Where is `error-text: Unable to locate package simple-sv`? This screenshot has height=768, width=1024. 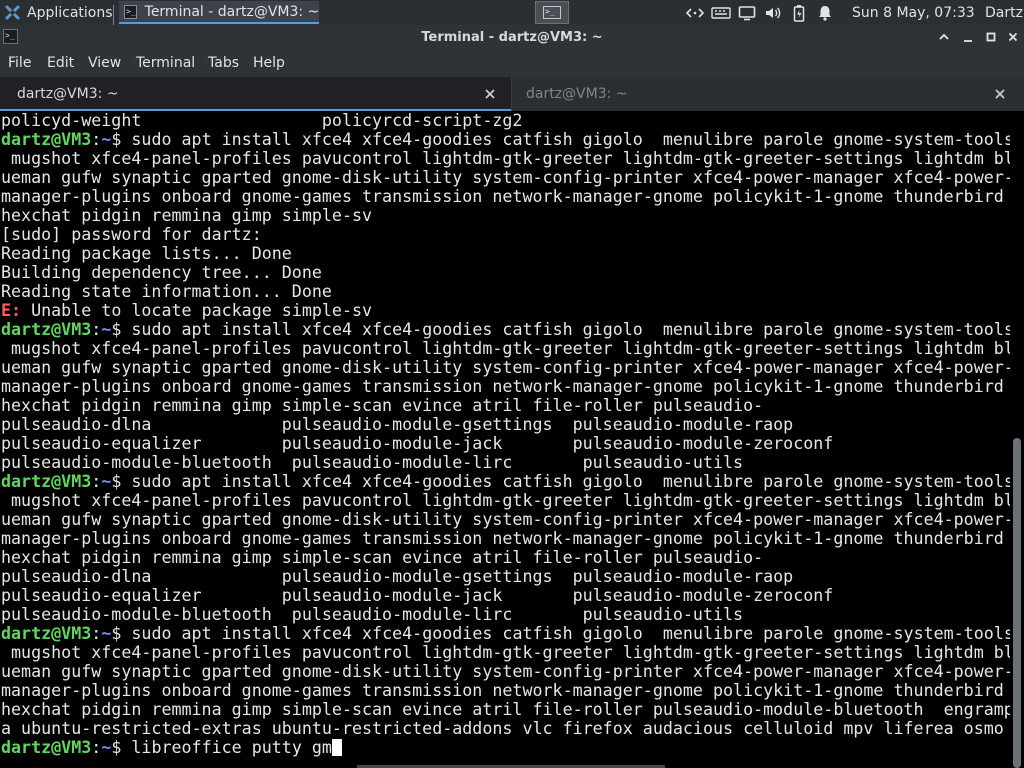 error-text: Unable to locate package simple-sv is located at coordinates (197, 310).